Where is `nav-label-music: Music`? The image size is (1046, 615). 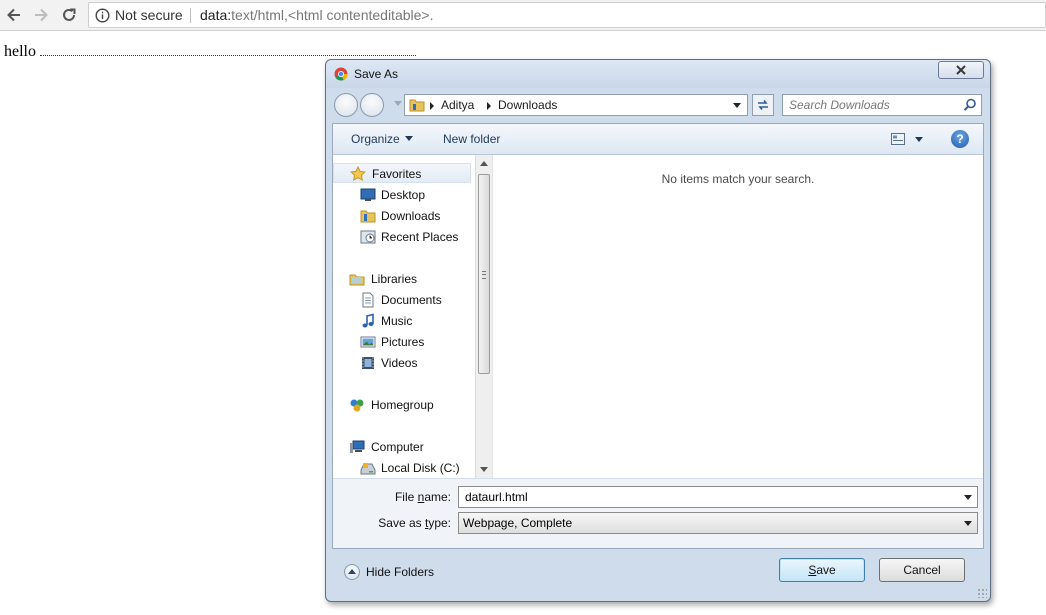
nav-label-music: Music is located at coordinates (397, 321).